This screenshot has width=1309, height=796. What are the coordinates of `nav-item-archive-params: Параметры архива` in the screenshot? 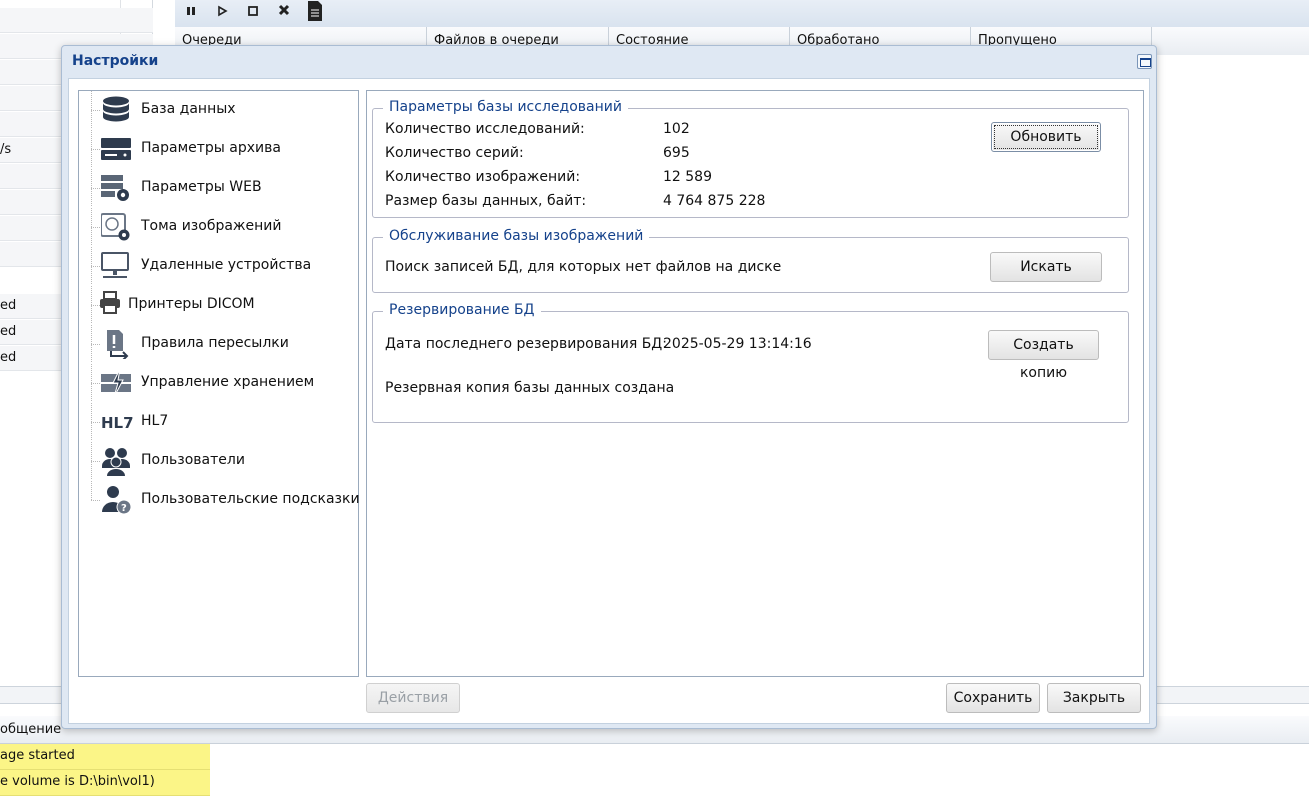 It's located at (218, 149).